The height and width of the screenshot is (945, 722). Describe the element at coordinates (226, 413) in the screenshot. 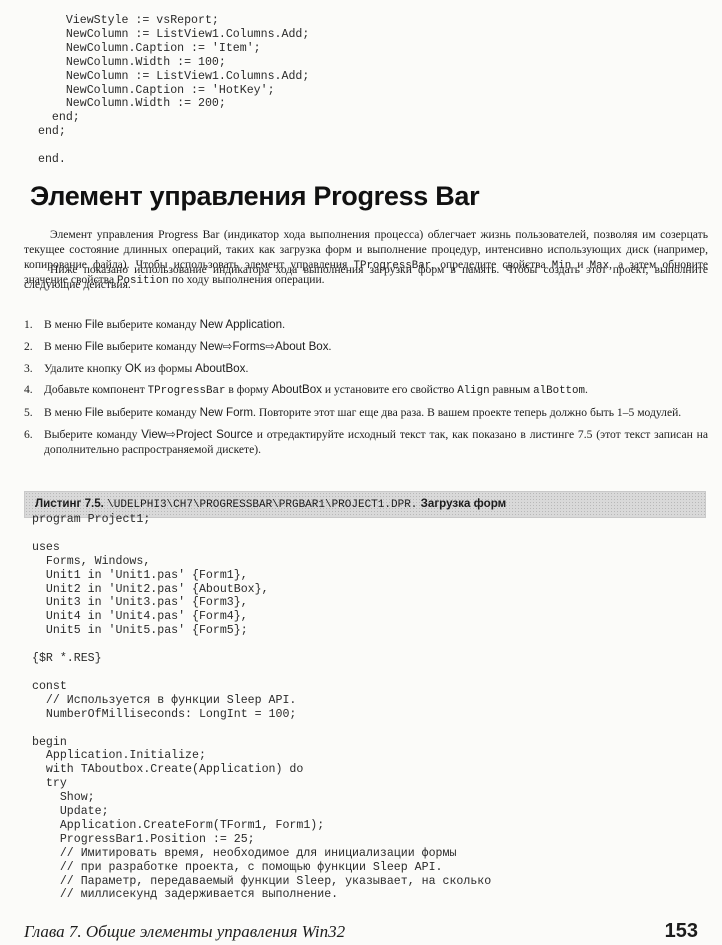

I see `menu-term: New Form` at that location.